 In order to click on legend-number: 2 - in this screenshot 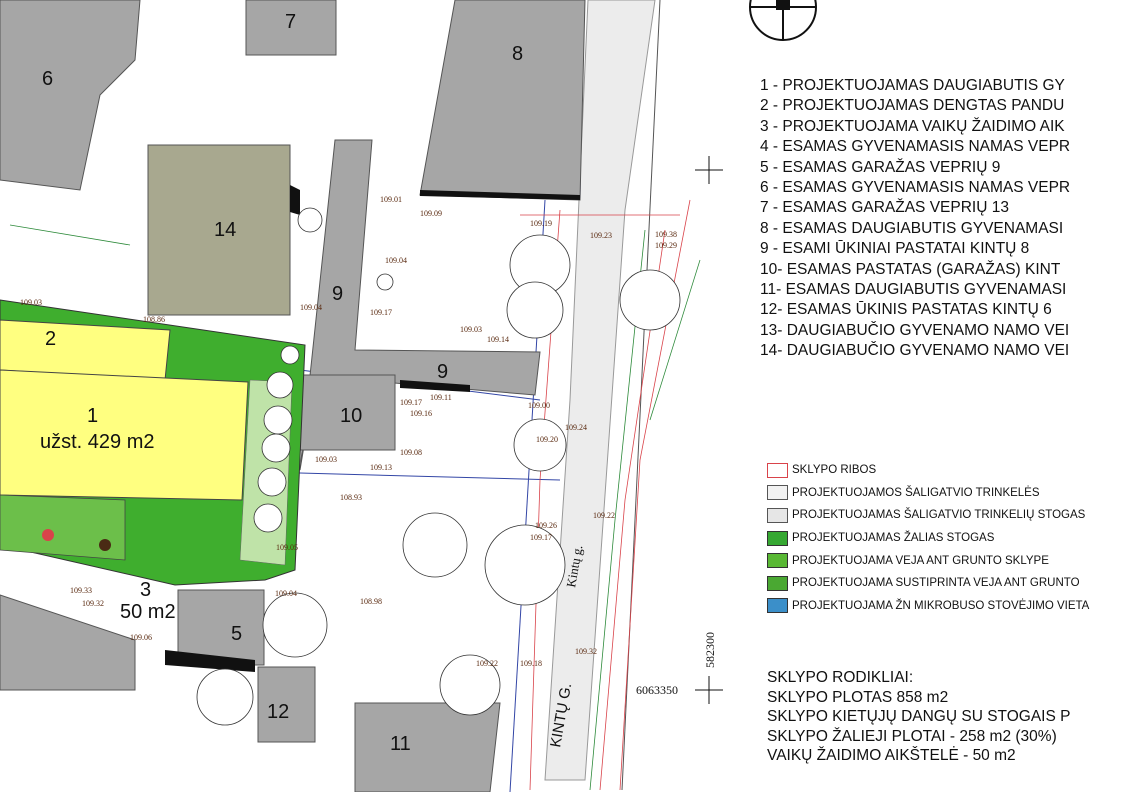, I will do `click(771, 106)`.